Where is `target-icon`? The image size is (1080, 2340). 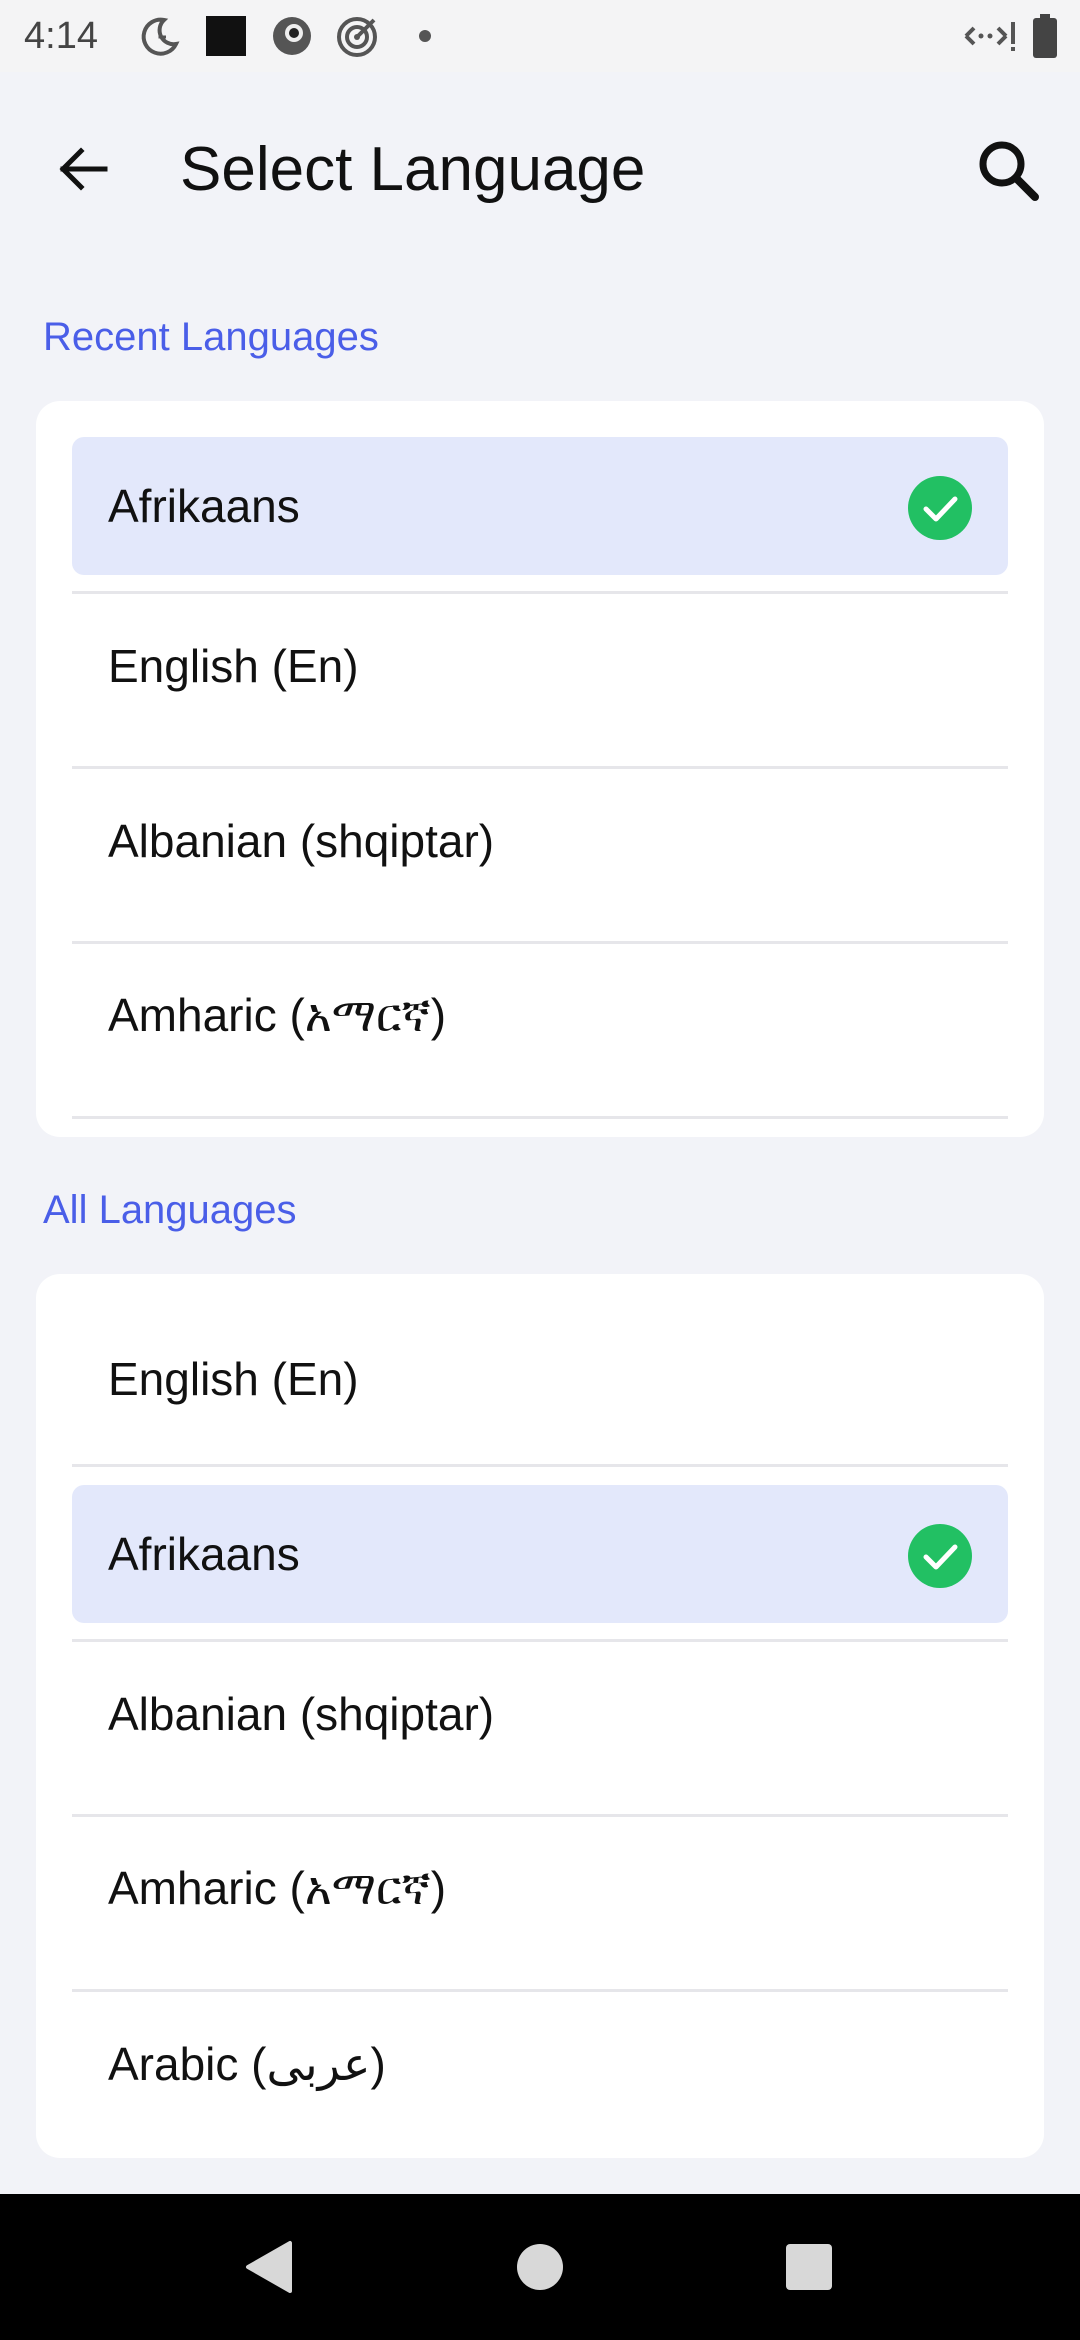 target-icon is located at coordinates (358, 36).